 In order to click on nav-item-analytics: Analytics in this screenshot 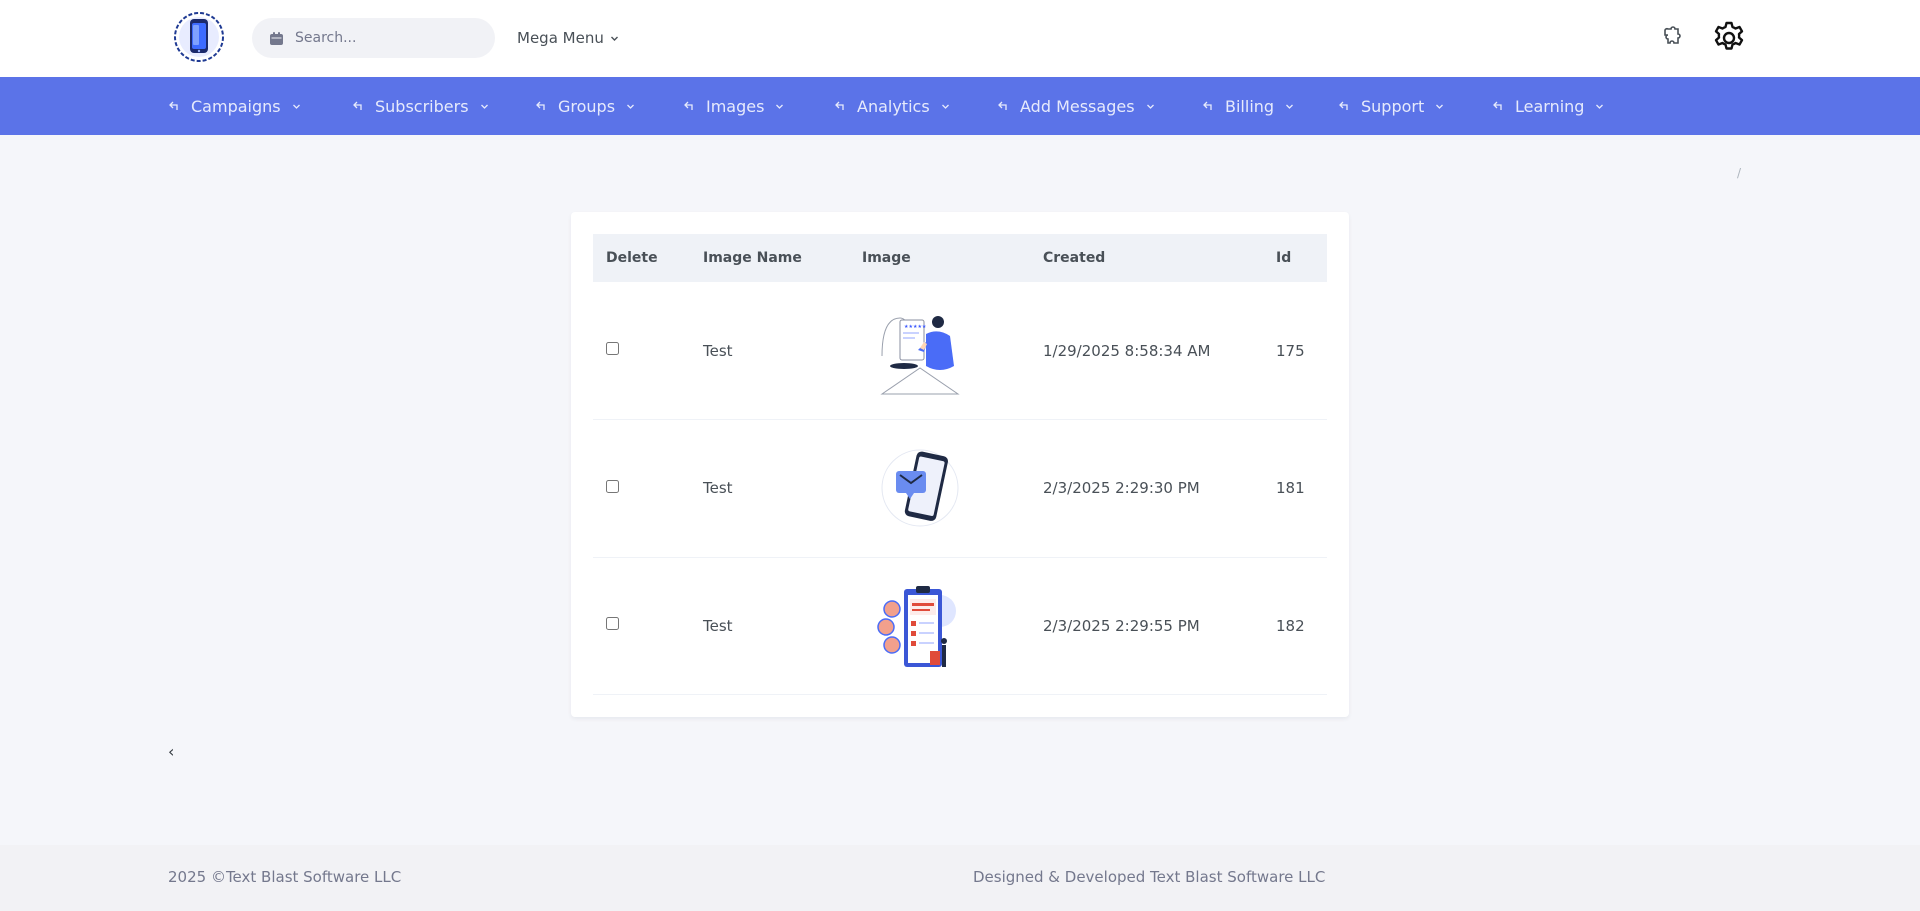, I will do `click(892, 106)`.